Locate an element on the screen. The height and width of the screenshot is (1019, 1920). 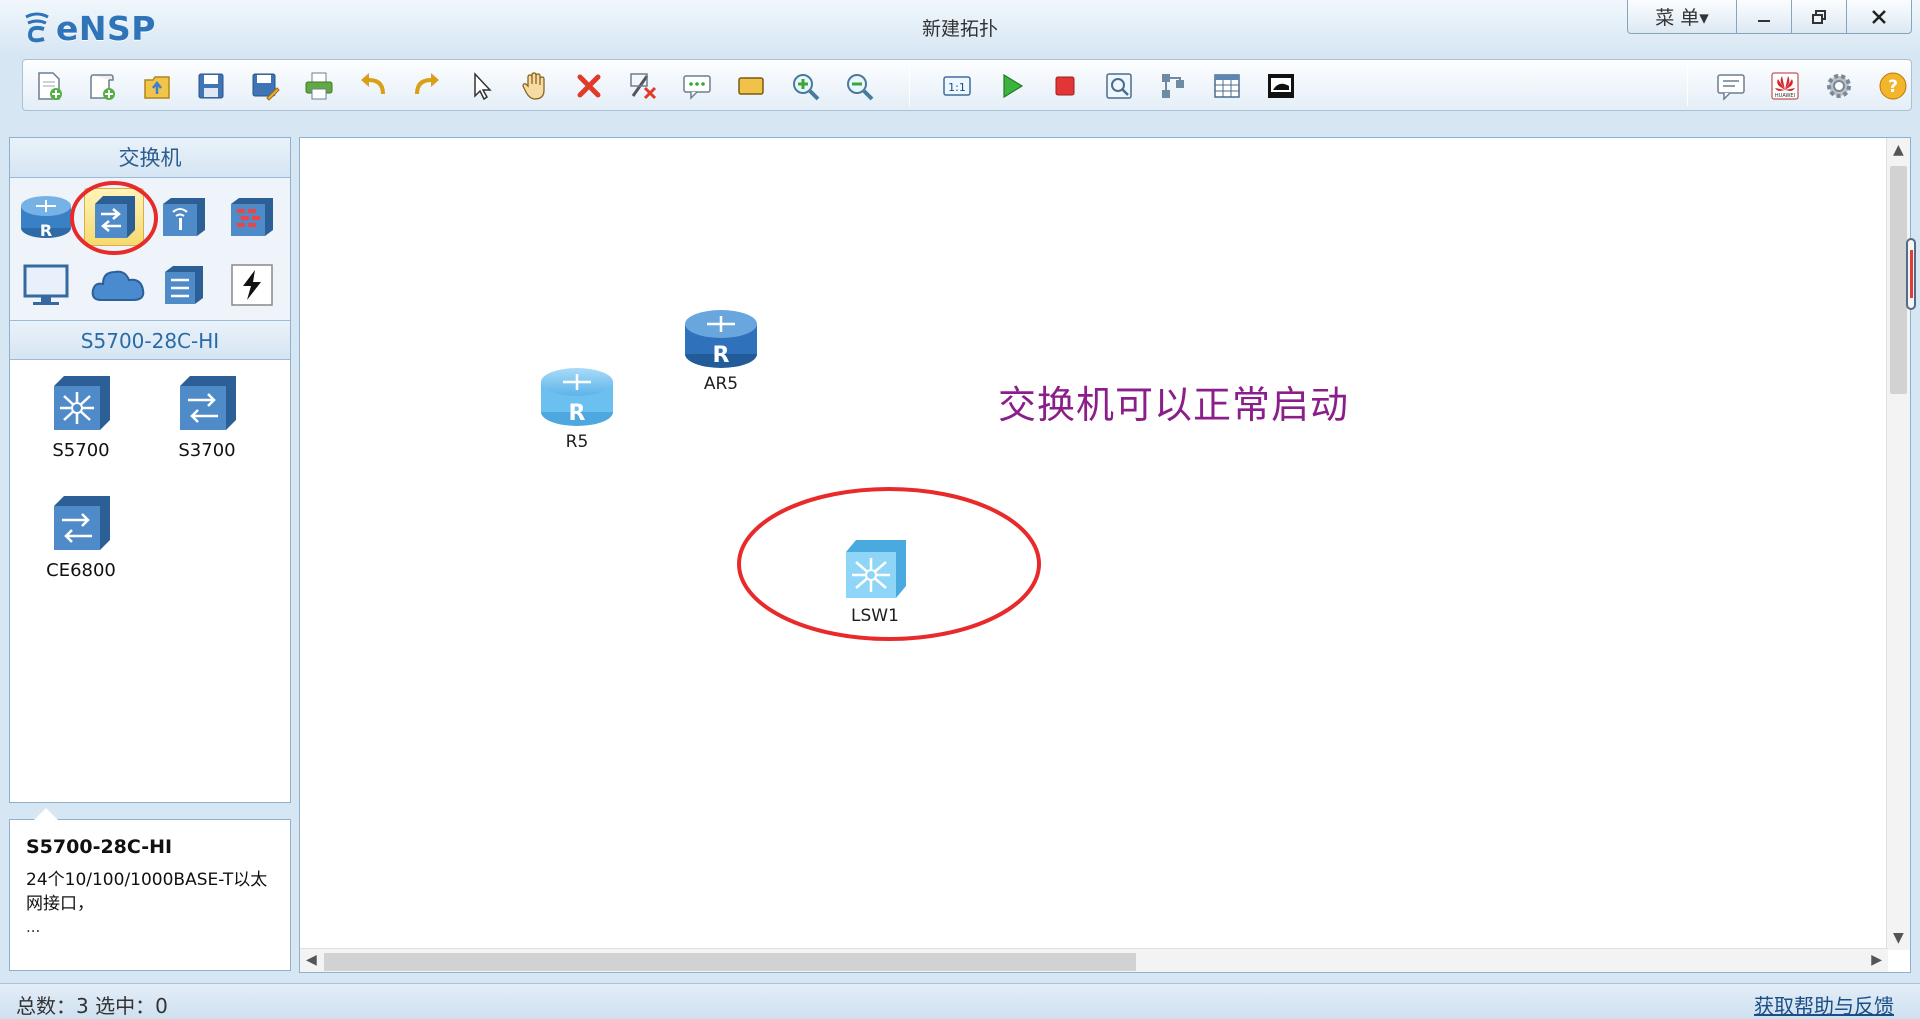
undo-icon is located at coordinates (373, 84).